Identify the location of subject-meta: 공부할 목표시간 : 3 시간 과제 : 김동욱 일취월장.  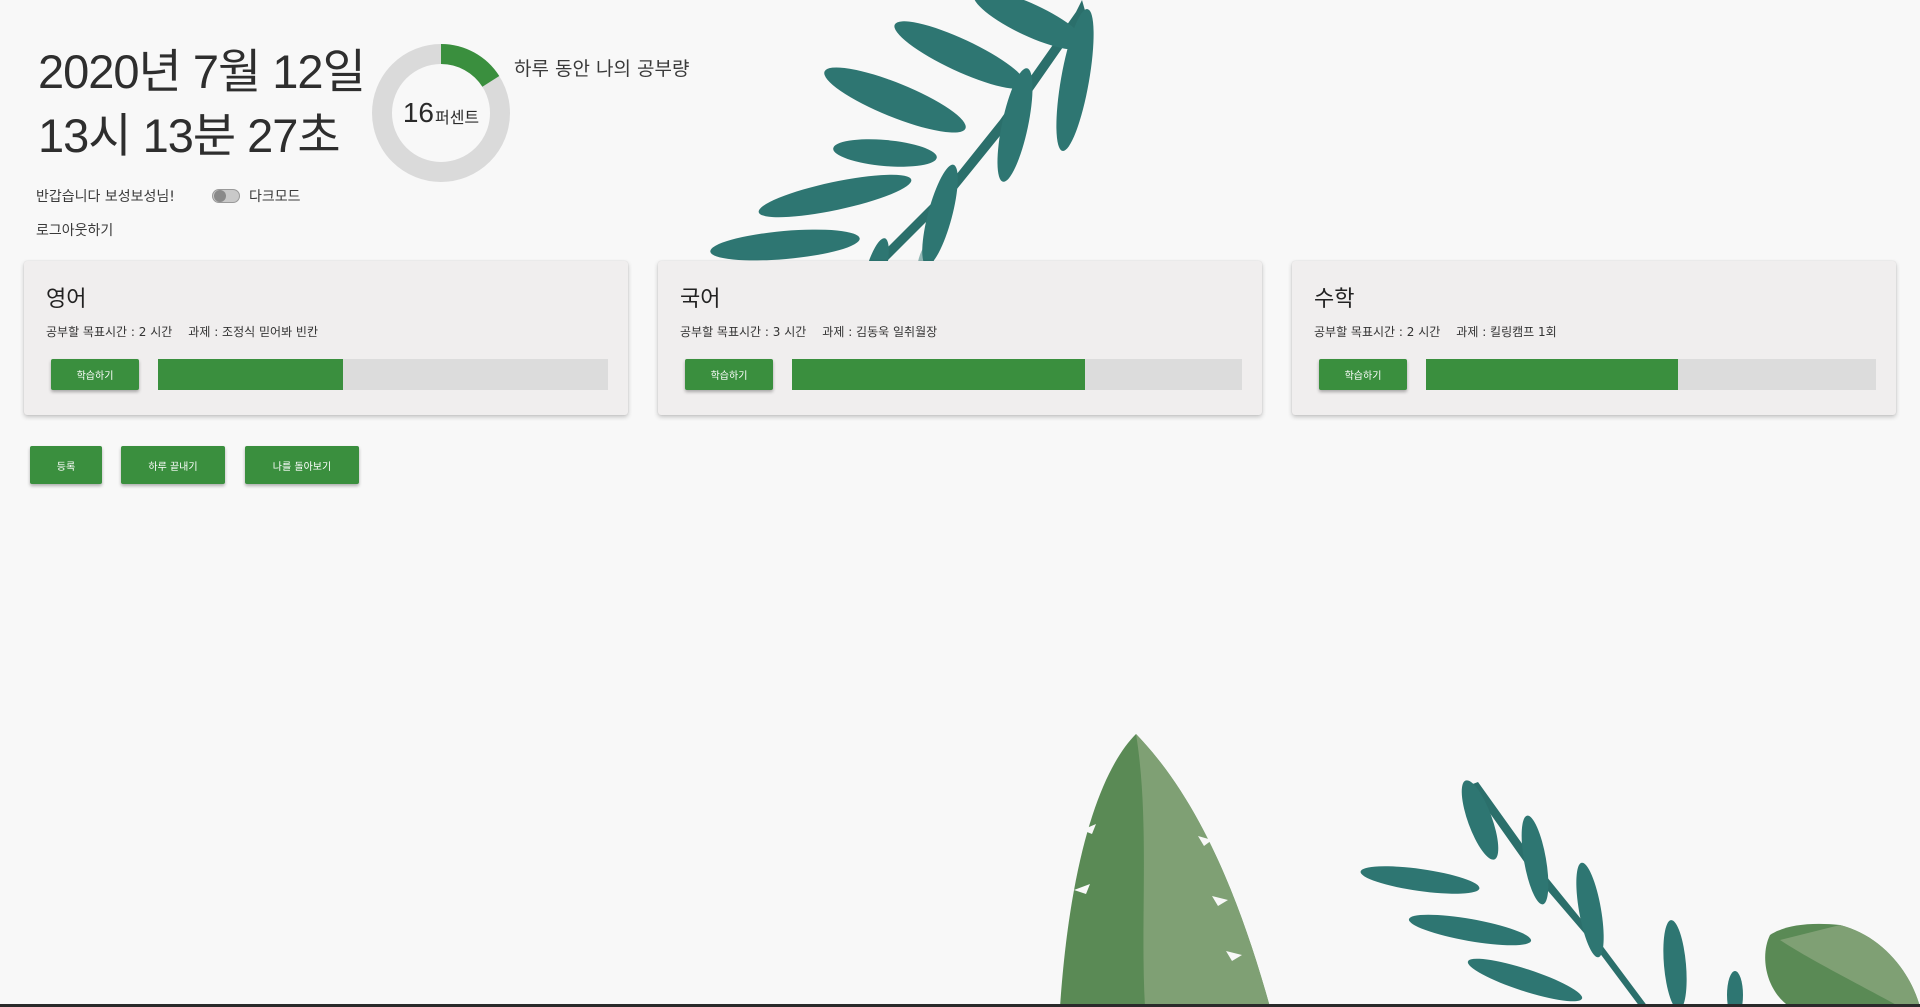
(808, 331).